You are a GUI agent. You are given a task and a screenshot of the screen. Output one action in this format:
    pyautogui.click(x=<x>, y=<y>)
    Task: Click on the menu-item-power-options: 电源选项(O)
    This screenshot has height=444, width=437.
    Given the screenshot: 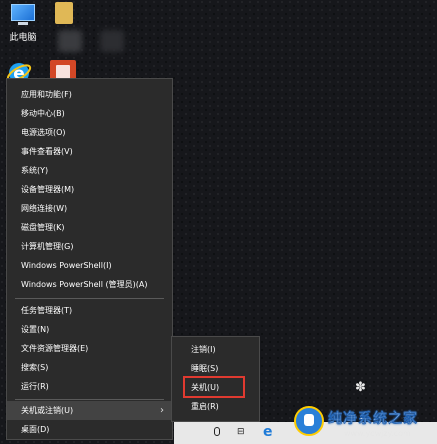 What is the action you would take?
    pyautogui.click(x=89, y=132)
    